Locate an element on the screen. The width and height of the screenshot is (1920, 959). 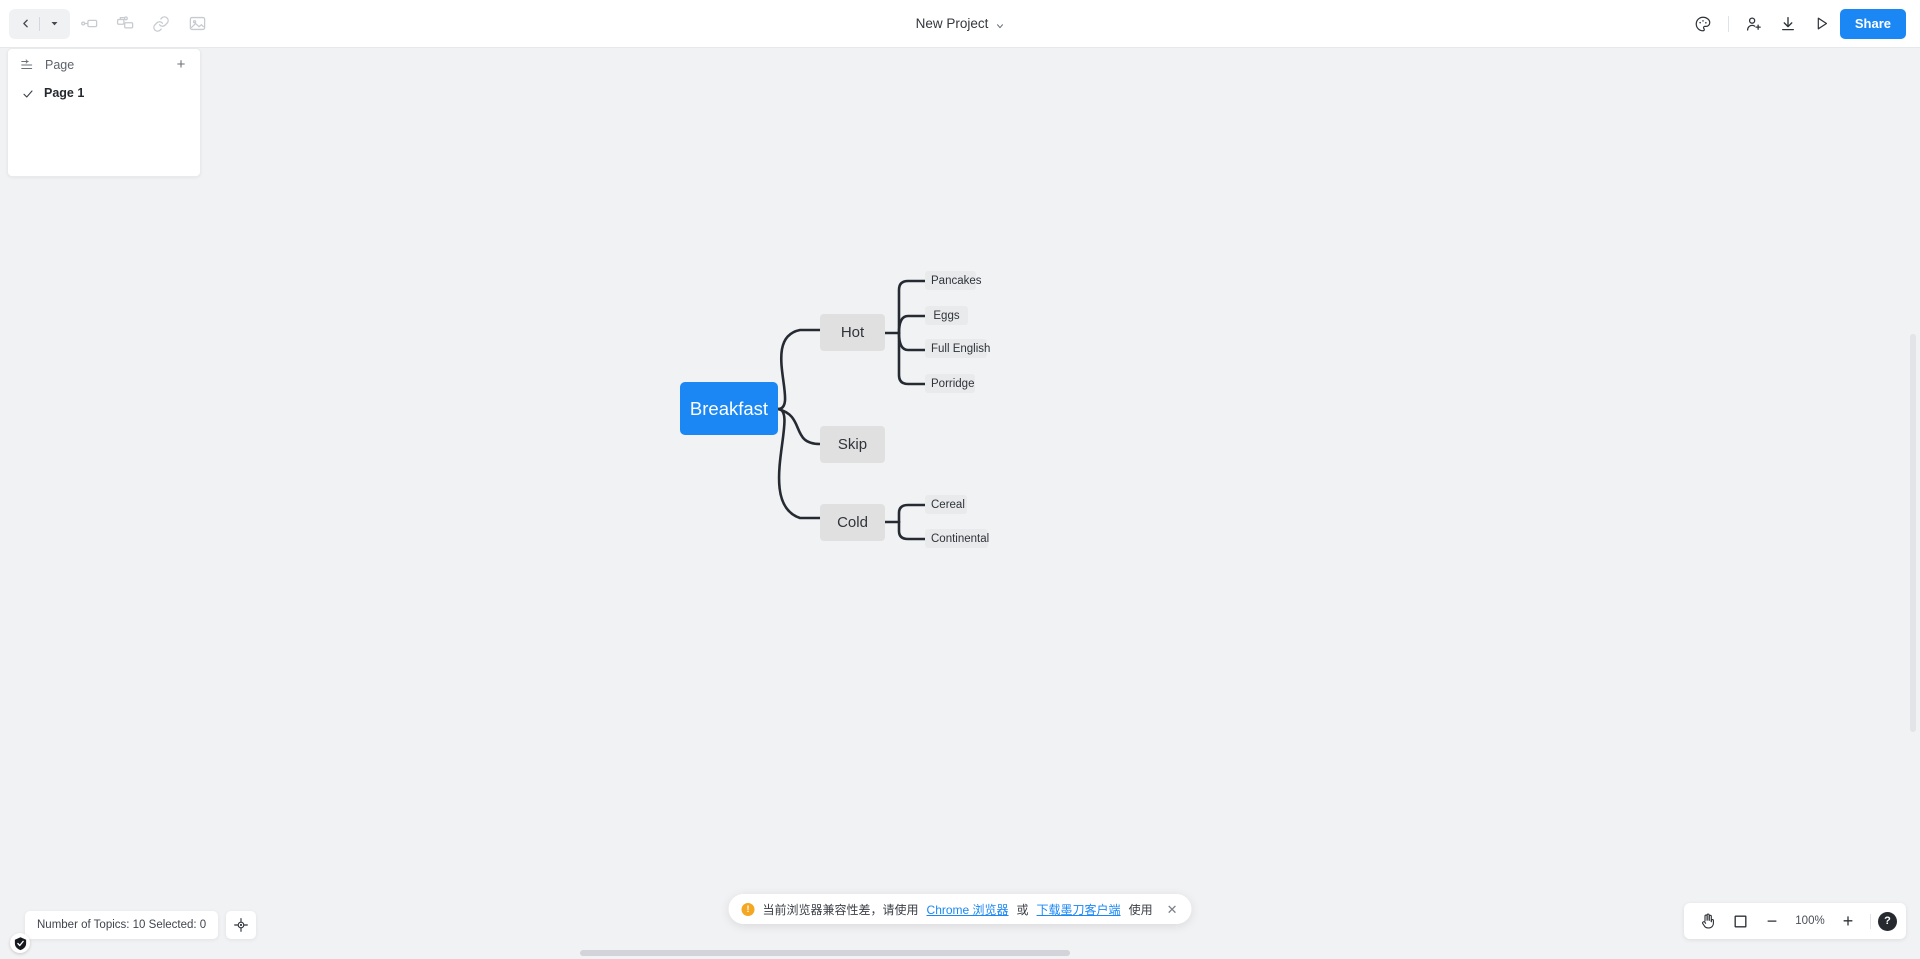
warning-exclamation-icon: ! is located at coordinates (748, 909).